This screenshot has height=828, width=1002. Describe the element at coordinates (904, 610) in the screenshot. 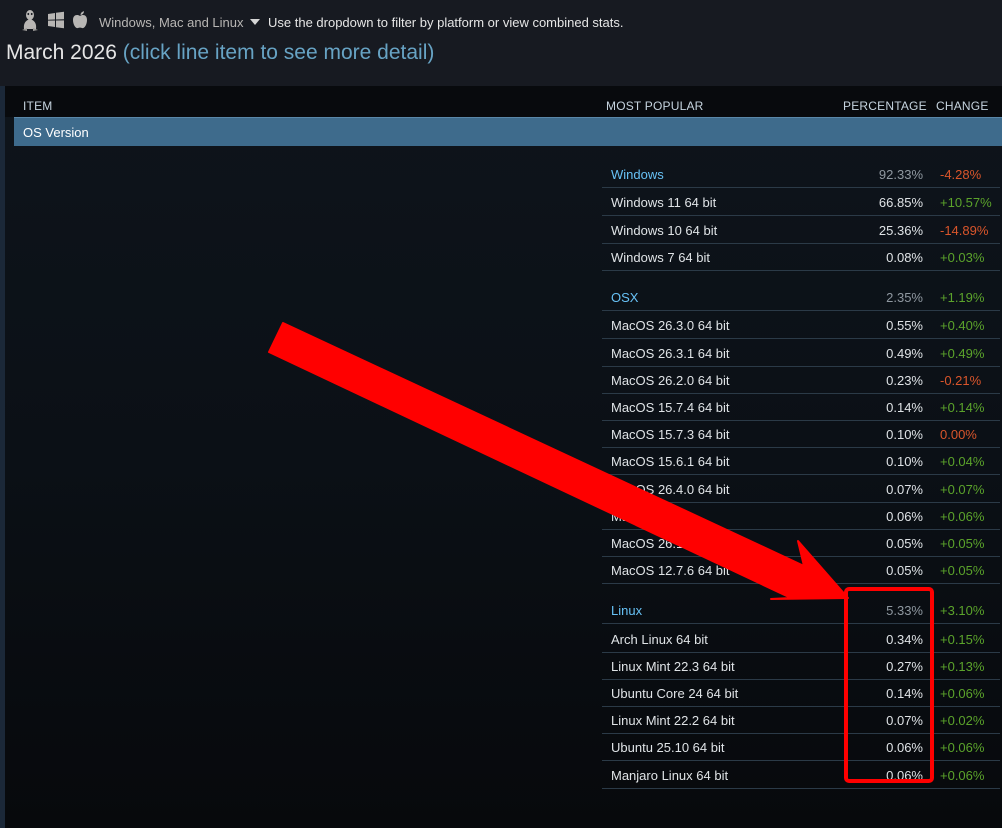

I see `item-percentage: 5.33%` at that location.